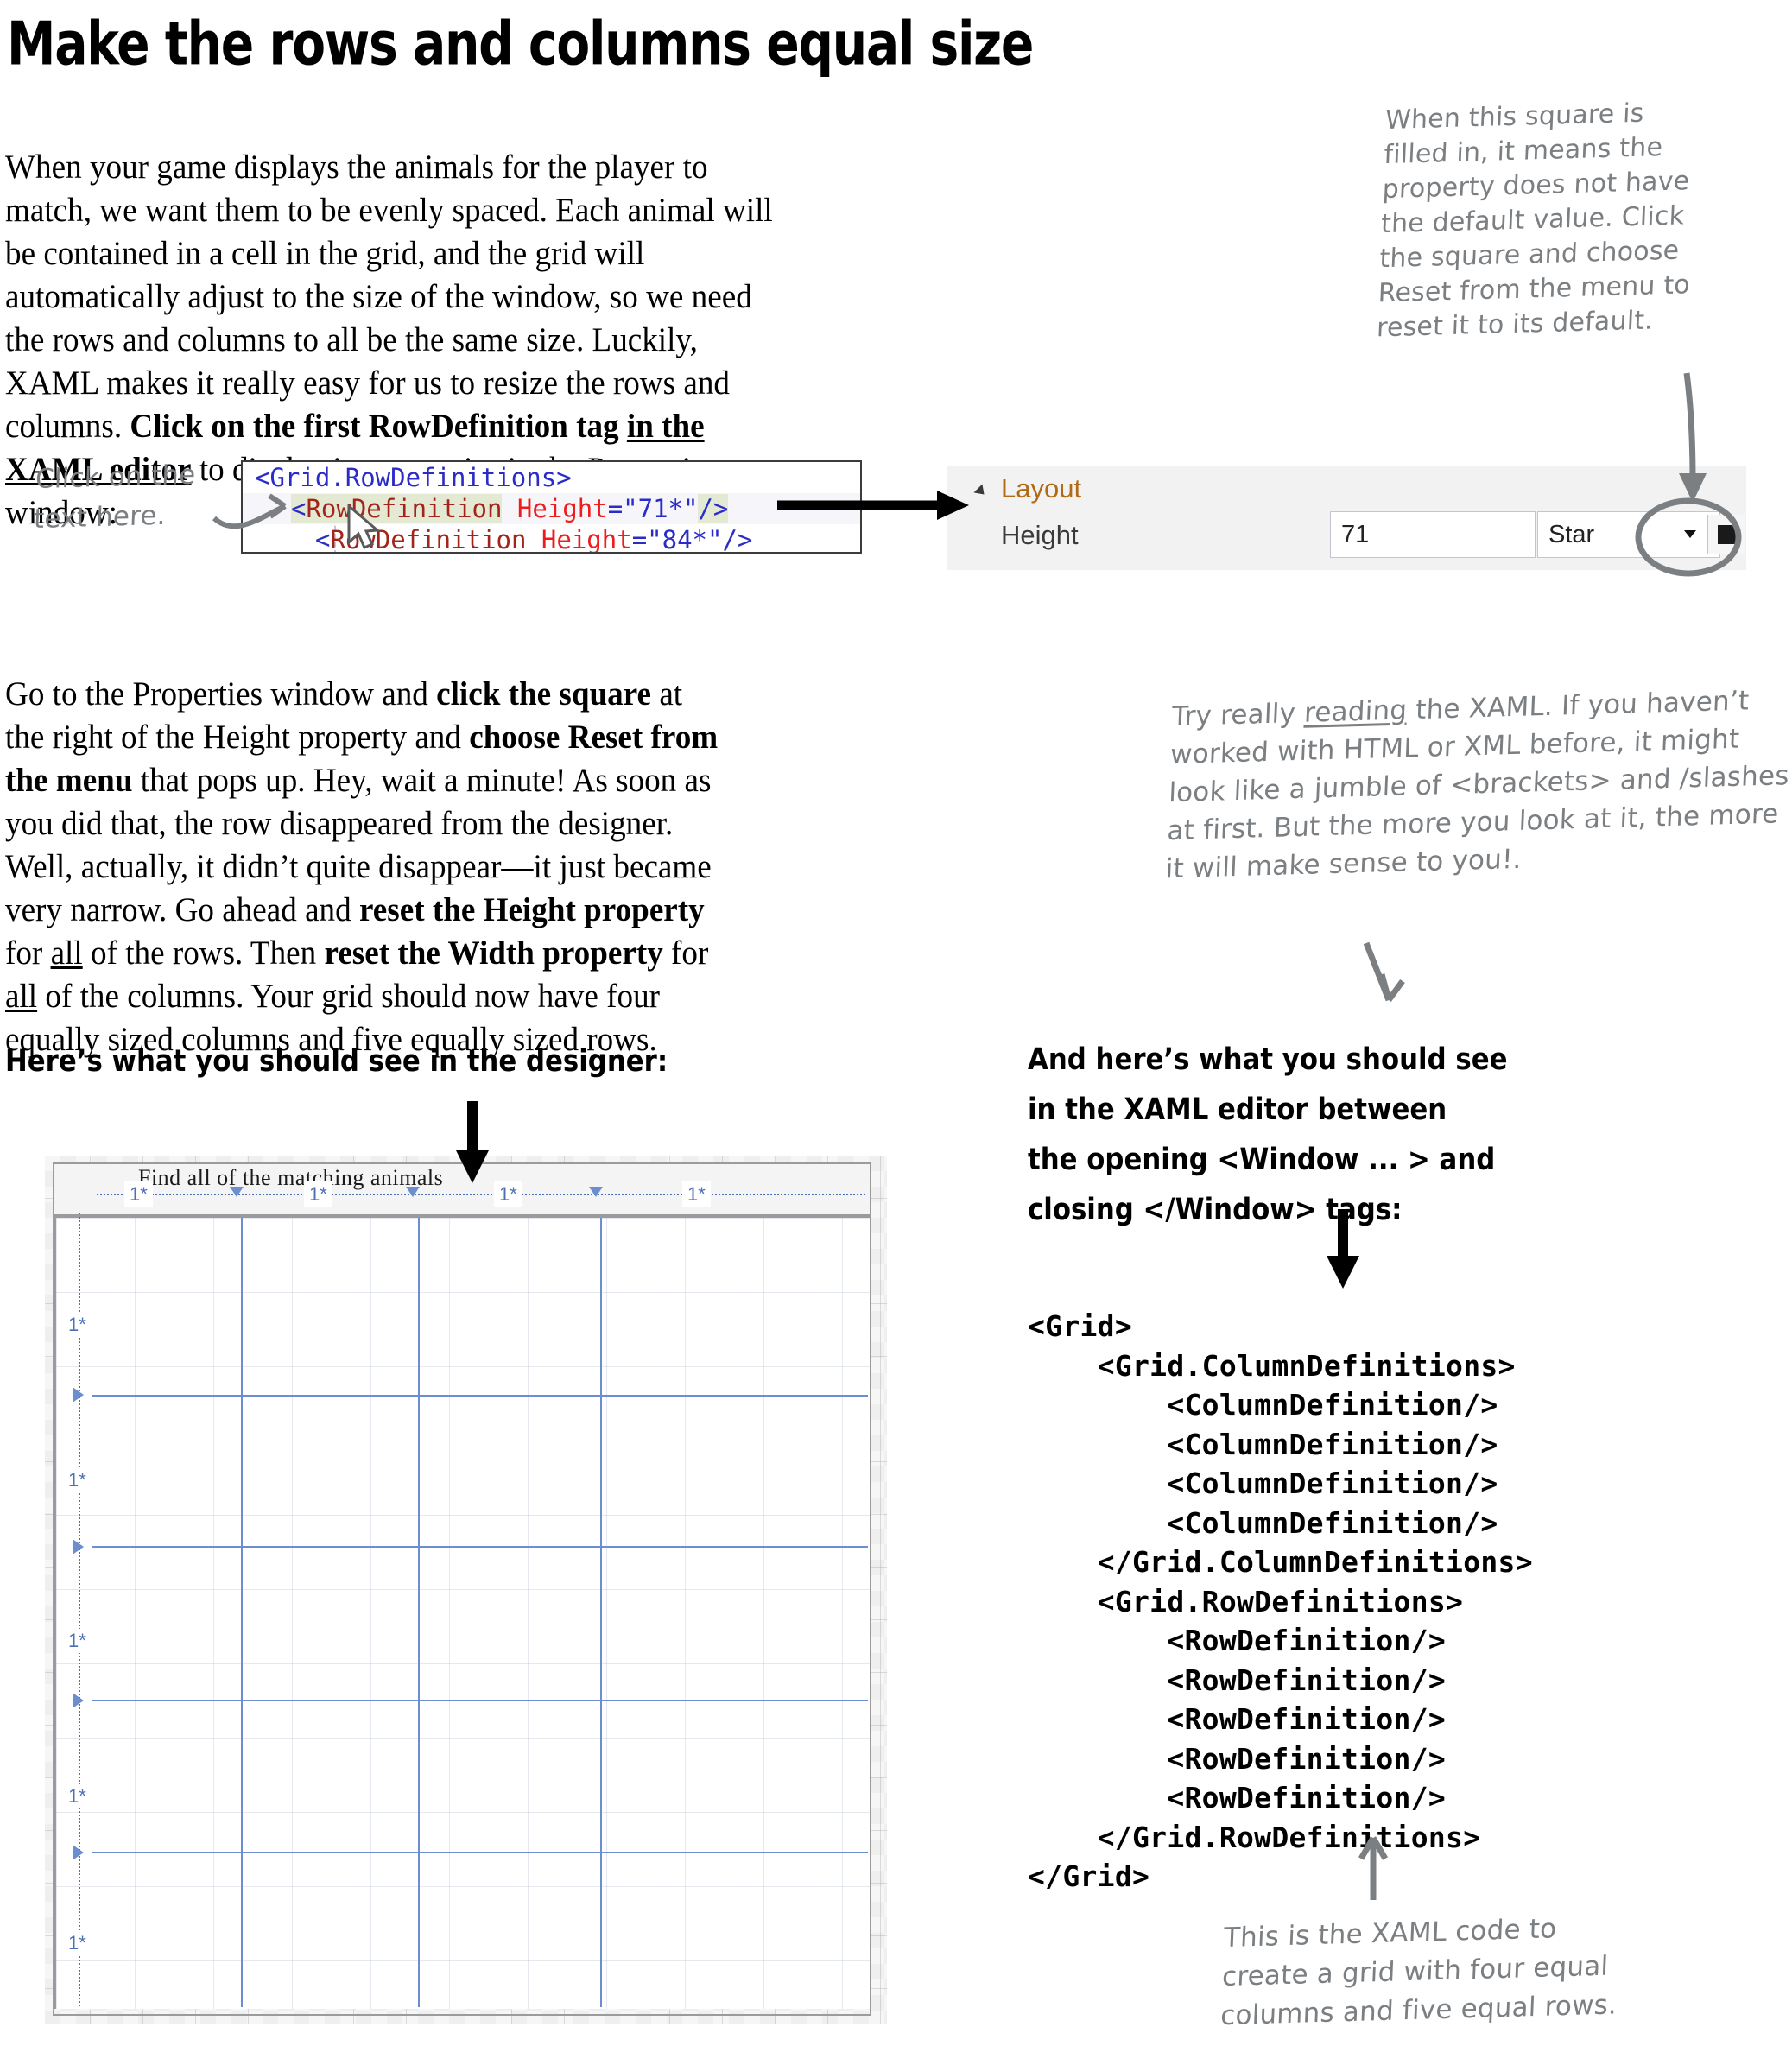  Describe the element at coordinates (1089, 1876) in the screenshot. I see `xaml-code-line: </Grid>` at that location.